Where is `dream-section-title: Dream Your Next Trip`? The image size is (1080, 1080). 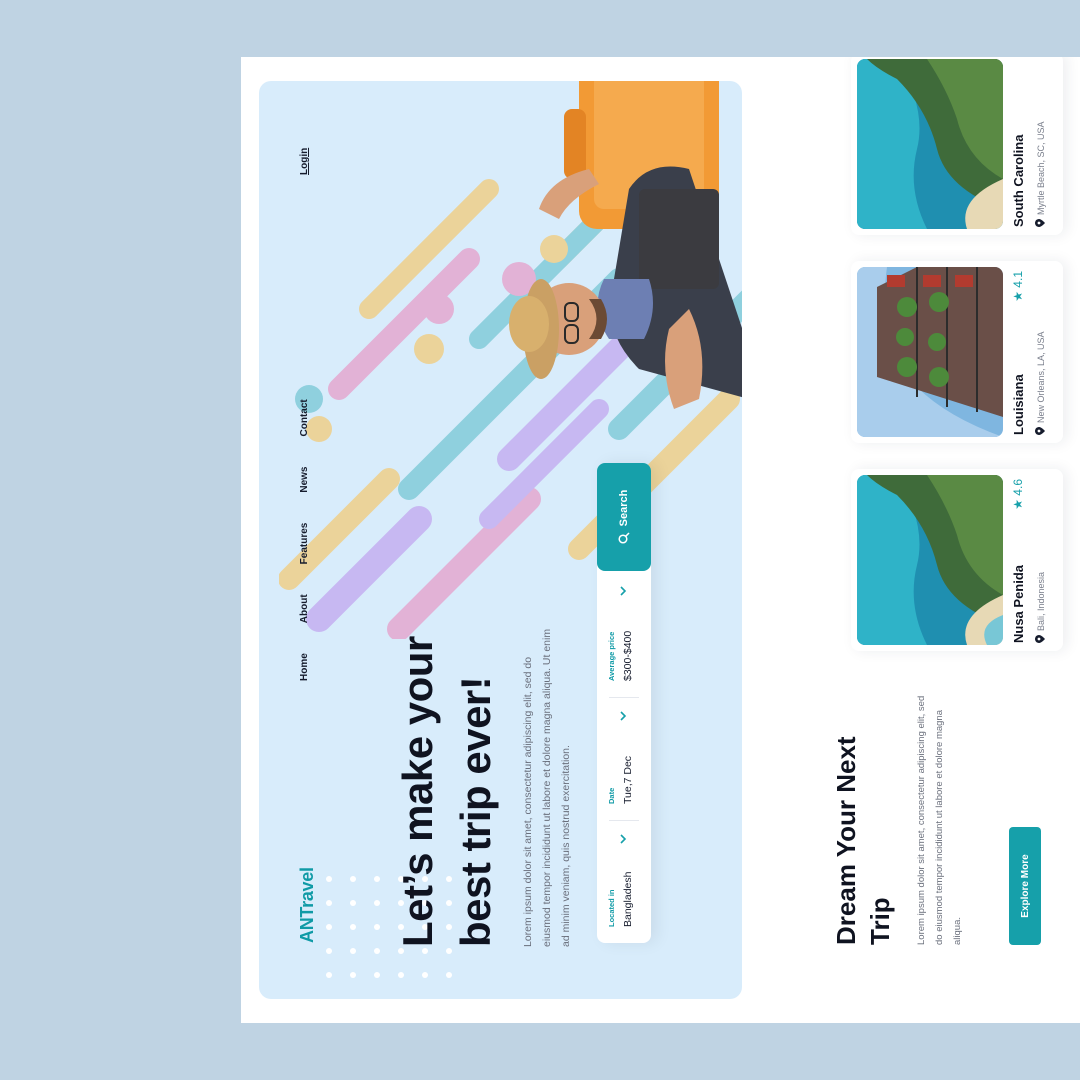 dream-section-title: Dream Your Next Trip is located at coordinates (863, 840).